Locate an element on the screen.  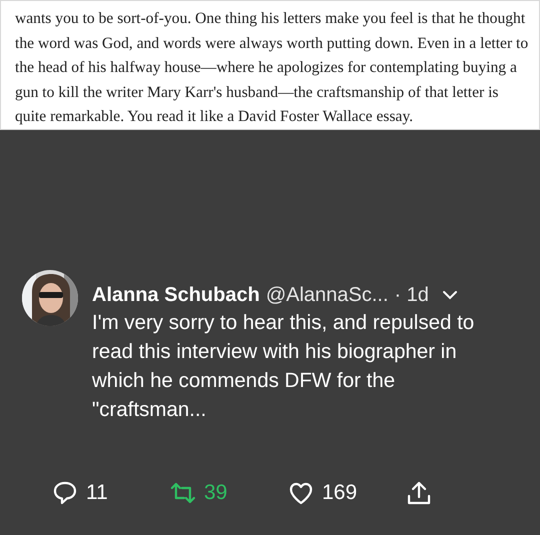
heart-icon is located at coordinates (301, 493).